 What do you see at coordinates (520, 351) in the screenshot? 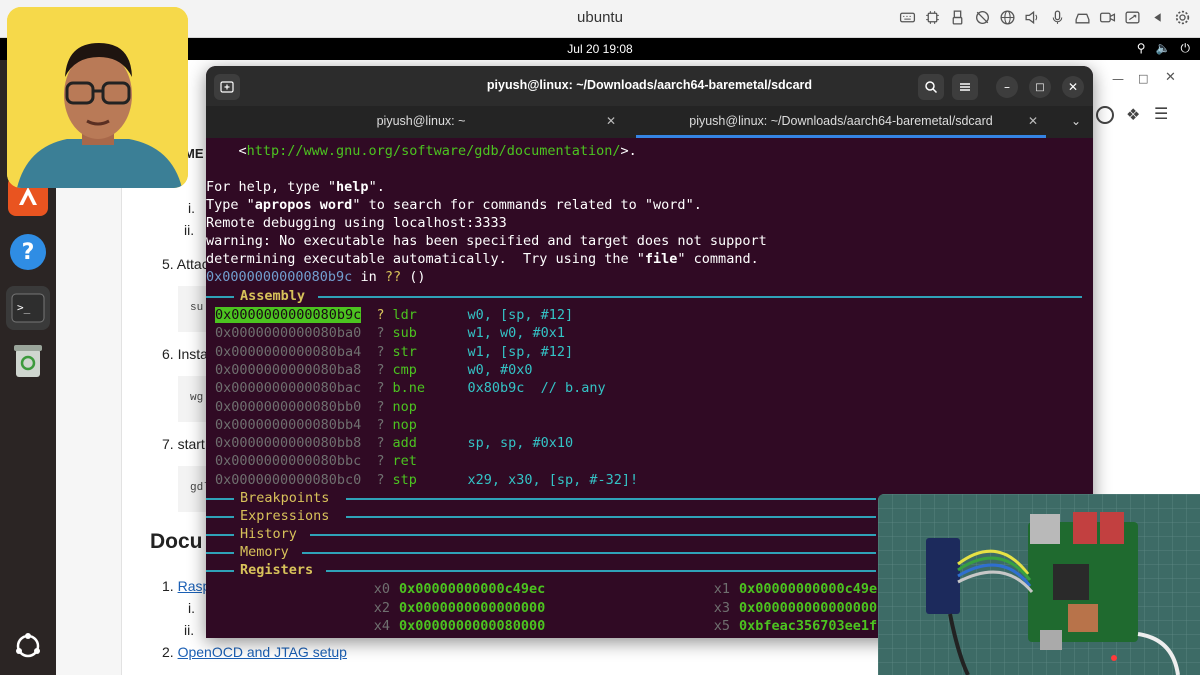
I see `instruction-operands: w1, [sp, #12]` at bounding box center [520, 351].